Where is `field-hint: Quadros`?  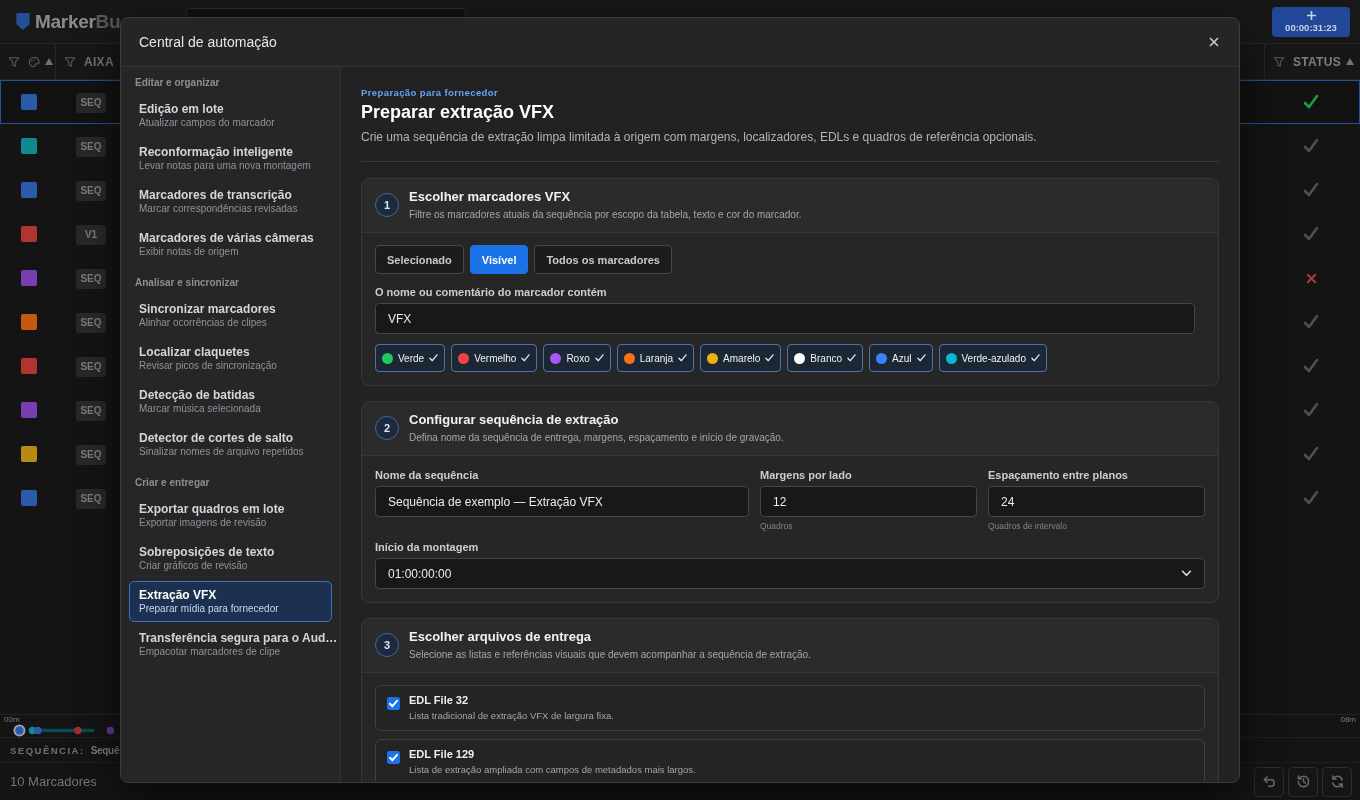 field-hint: Quadros is located at coordinates (777, 526).